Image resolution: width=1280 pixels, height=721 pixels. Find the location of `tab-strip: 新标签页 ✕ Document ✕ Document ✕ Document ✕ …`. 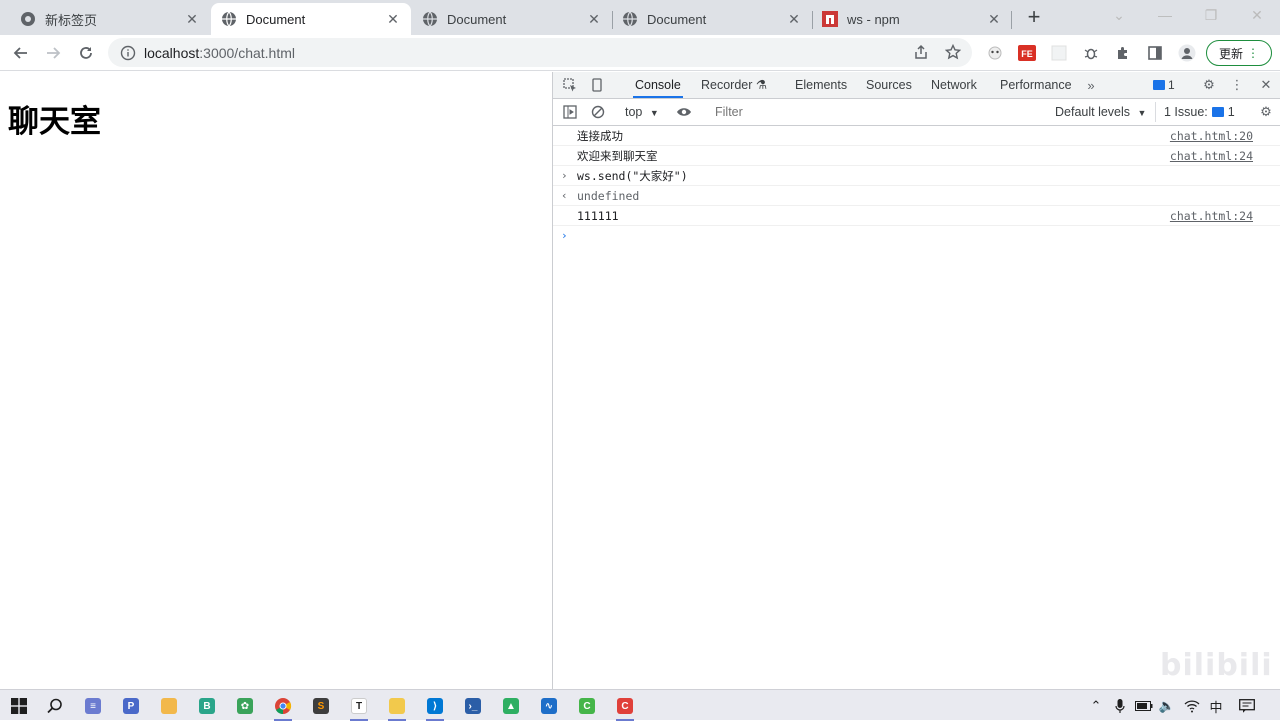

tab-strip: 新标签页 ✕ Document ✕ Document ✕ Document ✕ … is located at coordinates (640, 17).